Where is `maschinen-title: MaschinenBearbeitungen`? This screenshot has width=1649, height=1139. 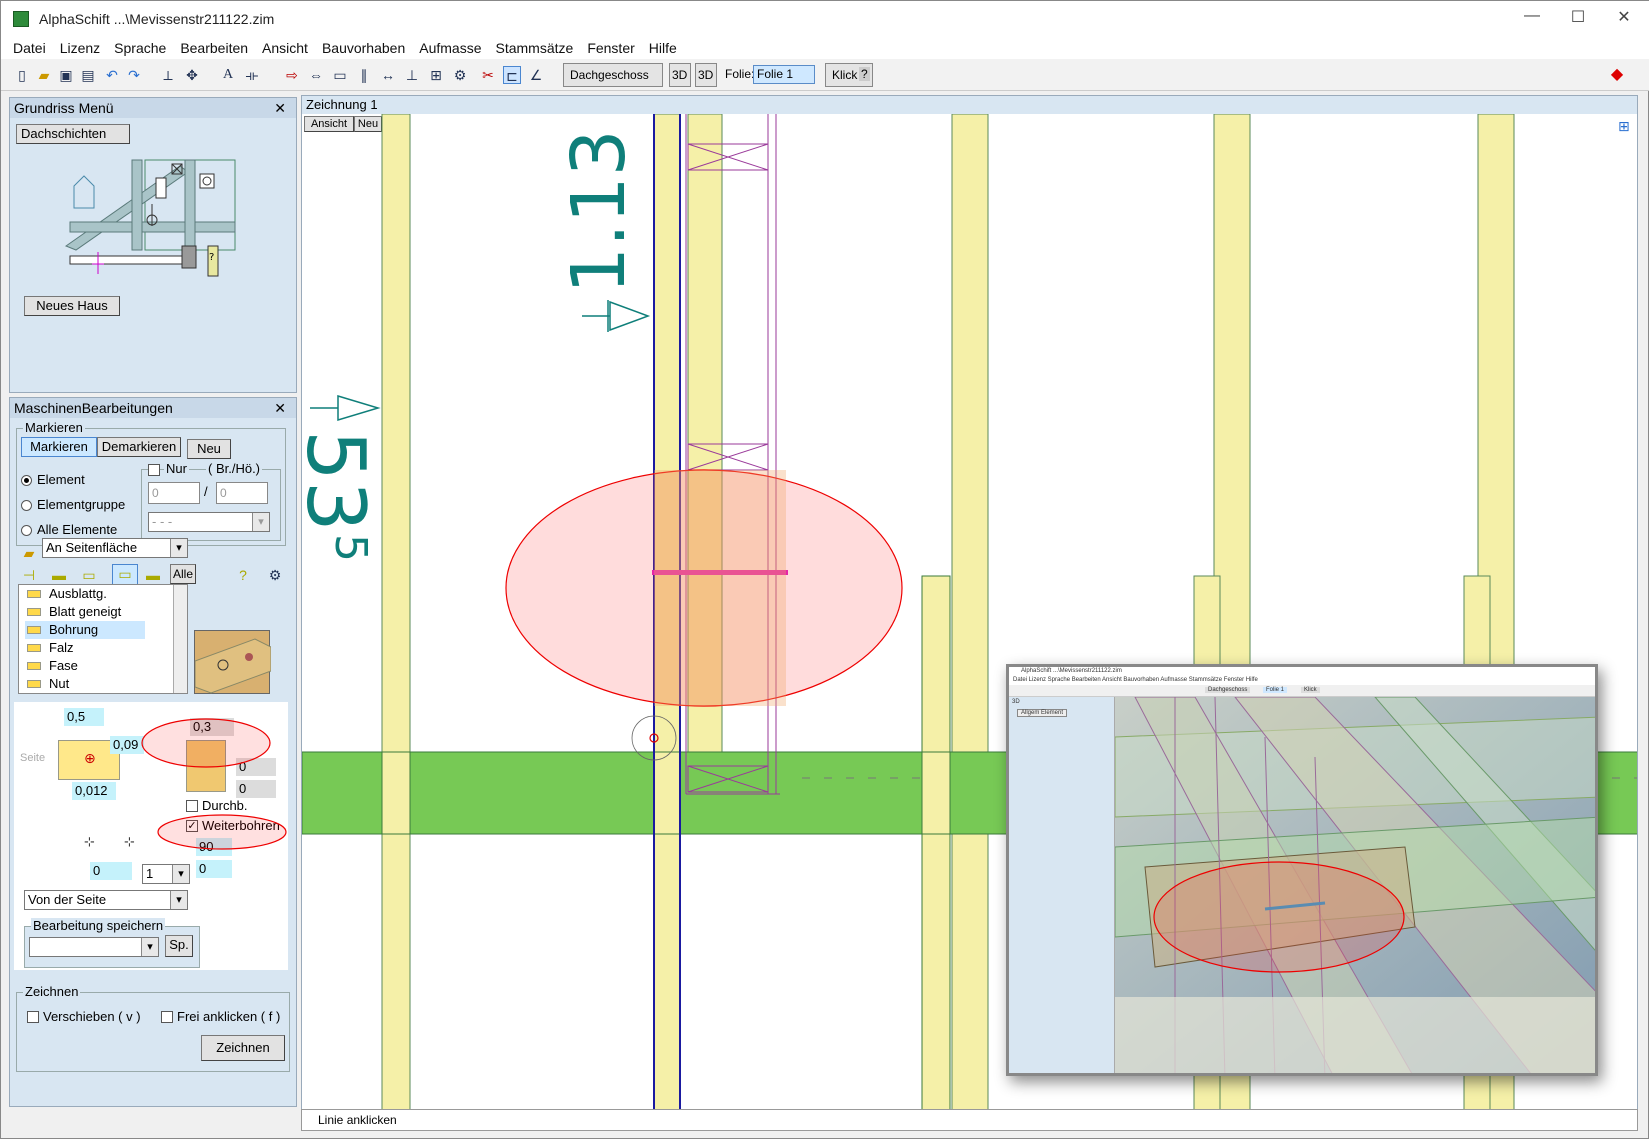
maschinen-title: MaschinenBearbeitungen is located at coordinates (93, 408).